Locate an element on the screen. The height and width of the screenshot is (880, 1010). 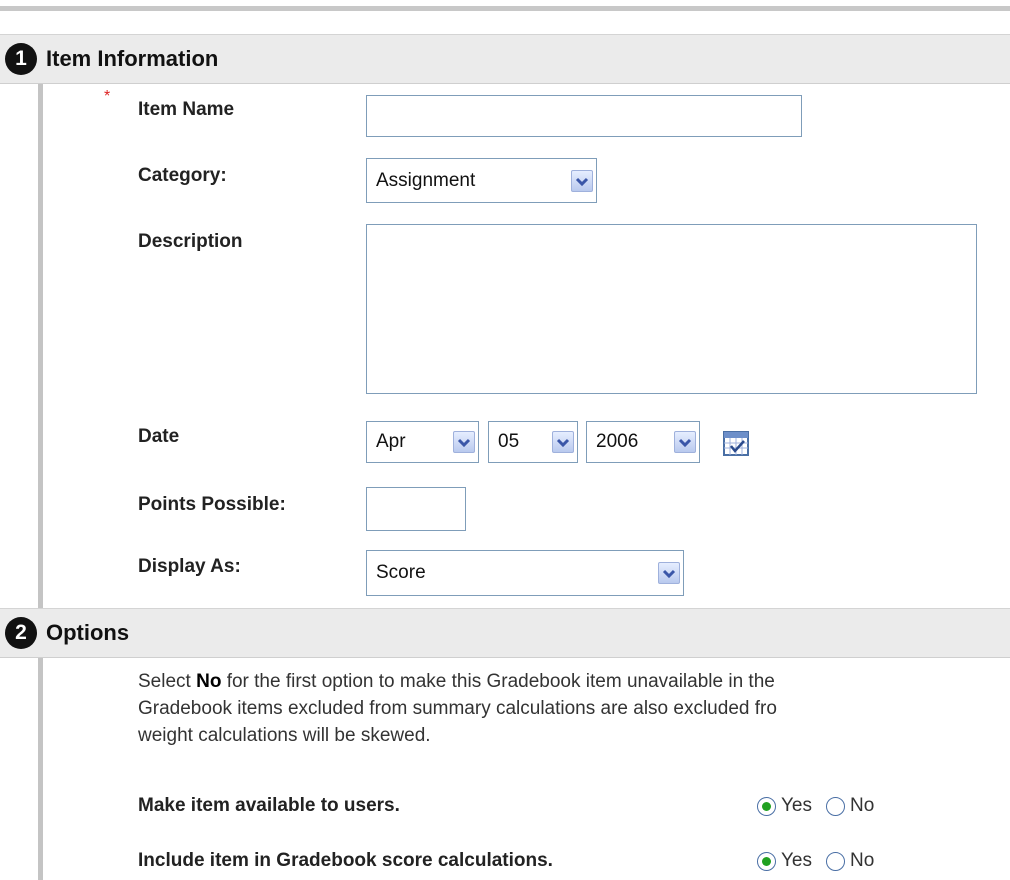
available-no-radio is located at coordinates (835, 806).